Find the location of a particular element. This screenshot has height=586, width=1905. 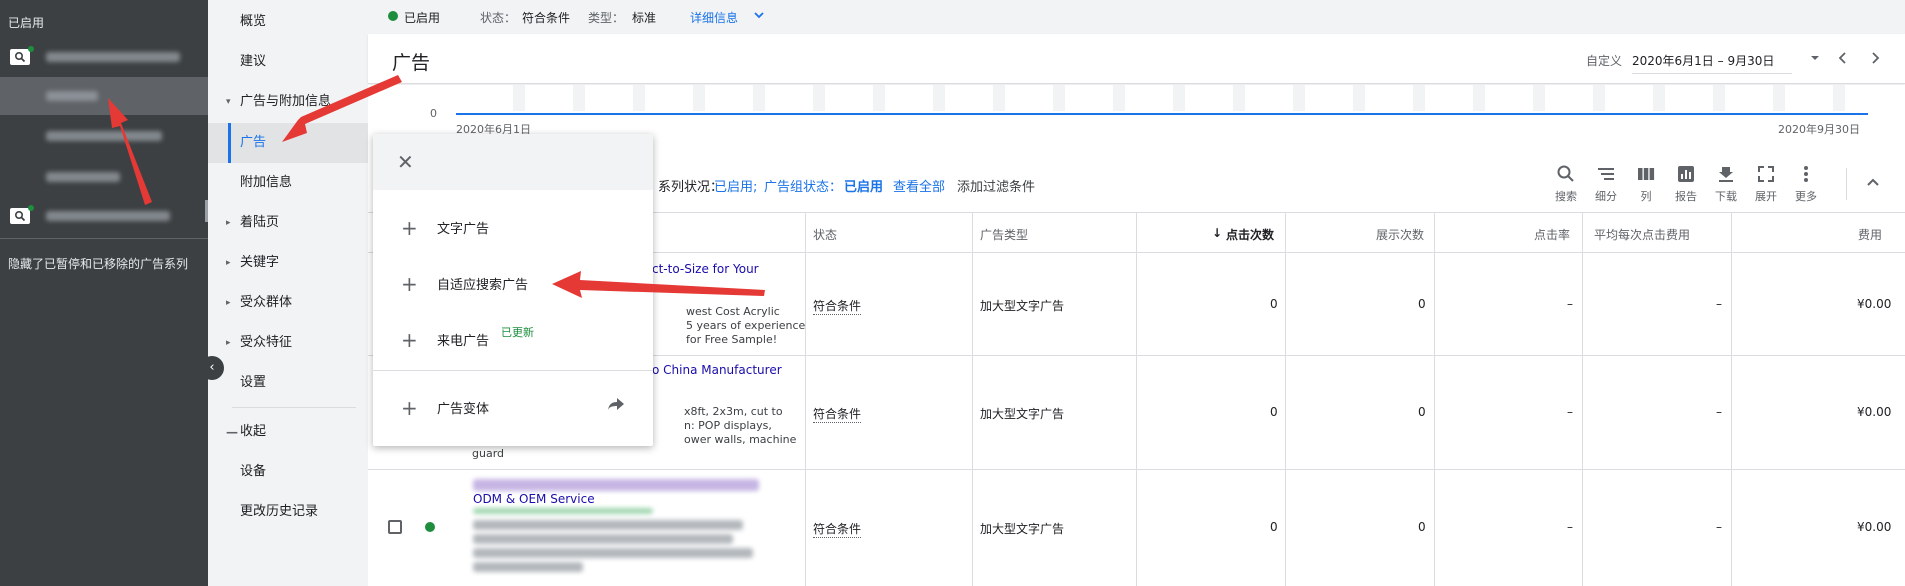

collapse-panel-button: ‹ is located at coordinates (212, 368).